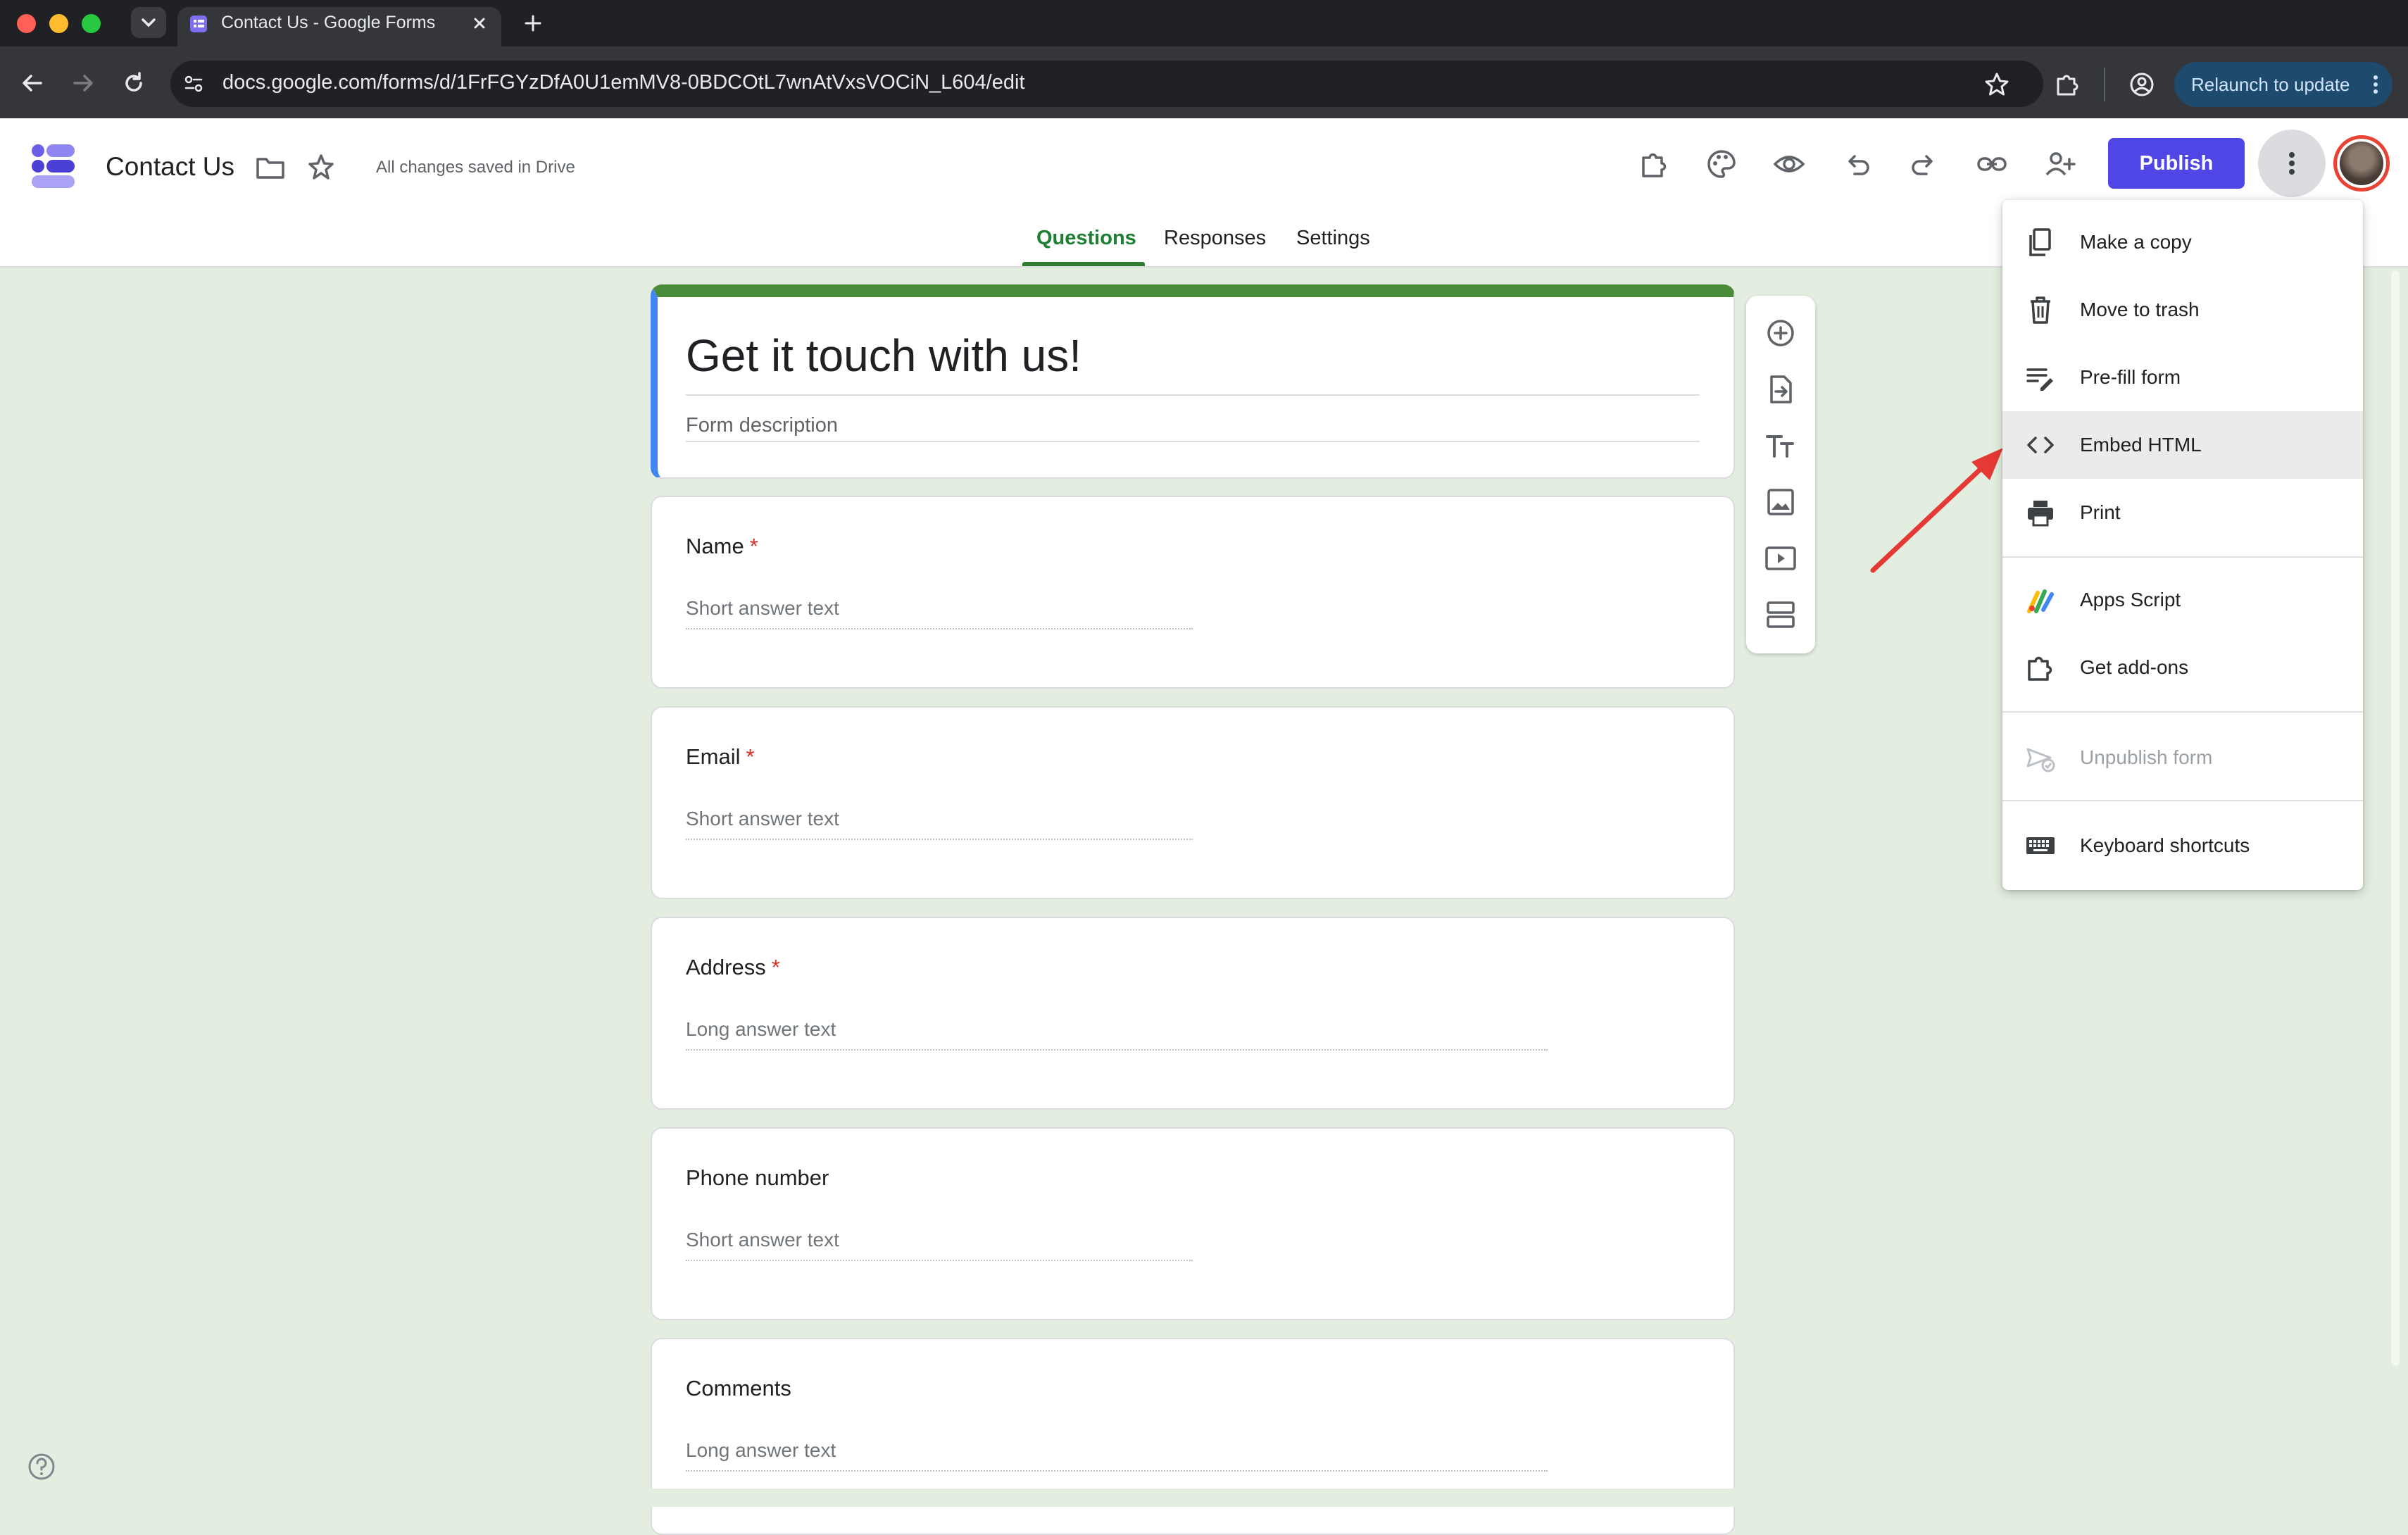  What do you see at coordinates (41, 1467) in the screenshot?
I see `help-icon` at bounding box center [41, 1467].